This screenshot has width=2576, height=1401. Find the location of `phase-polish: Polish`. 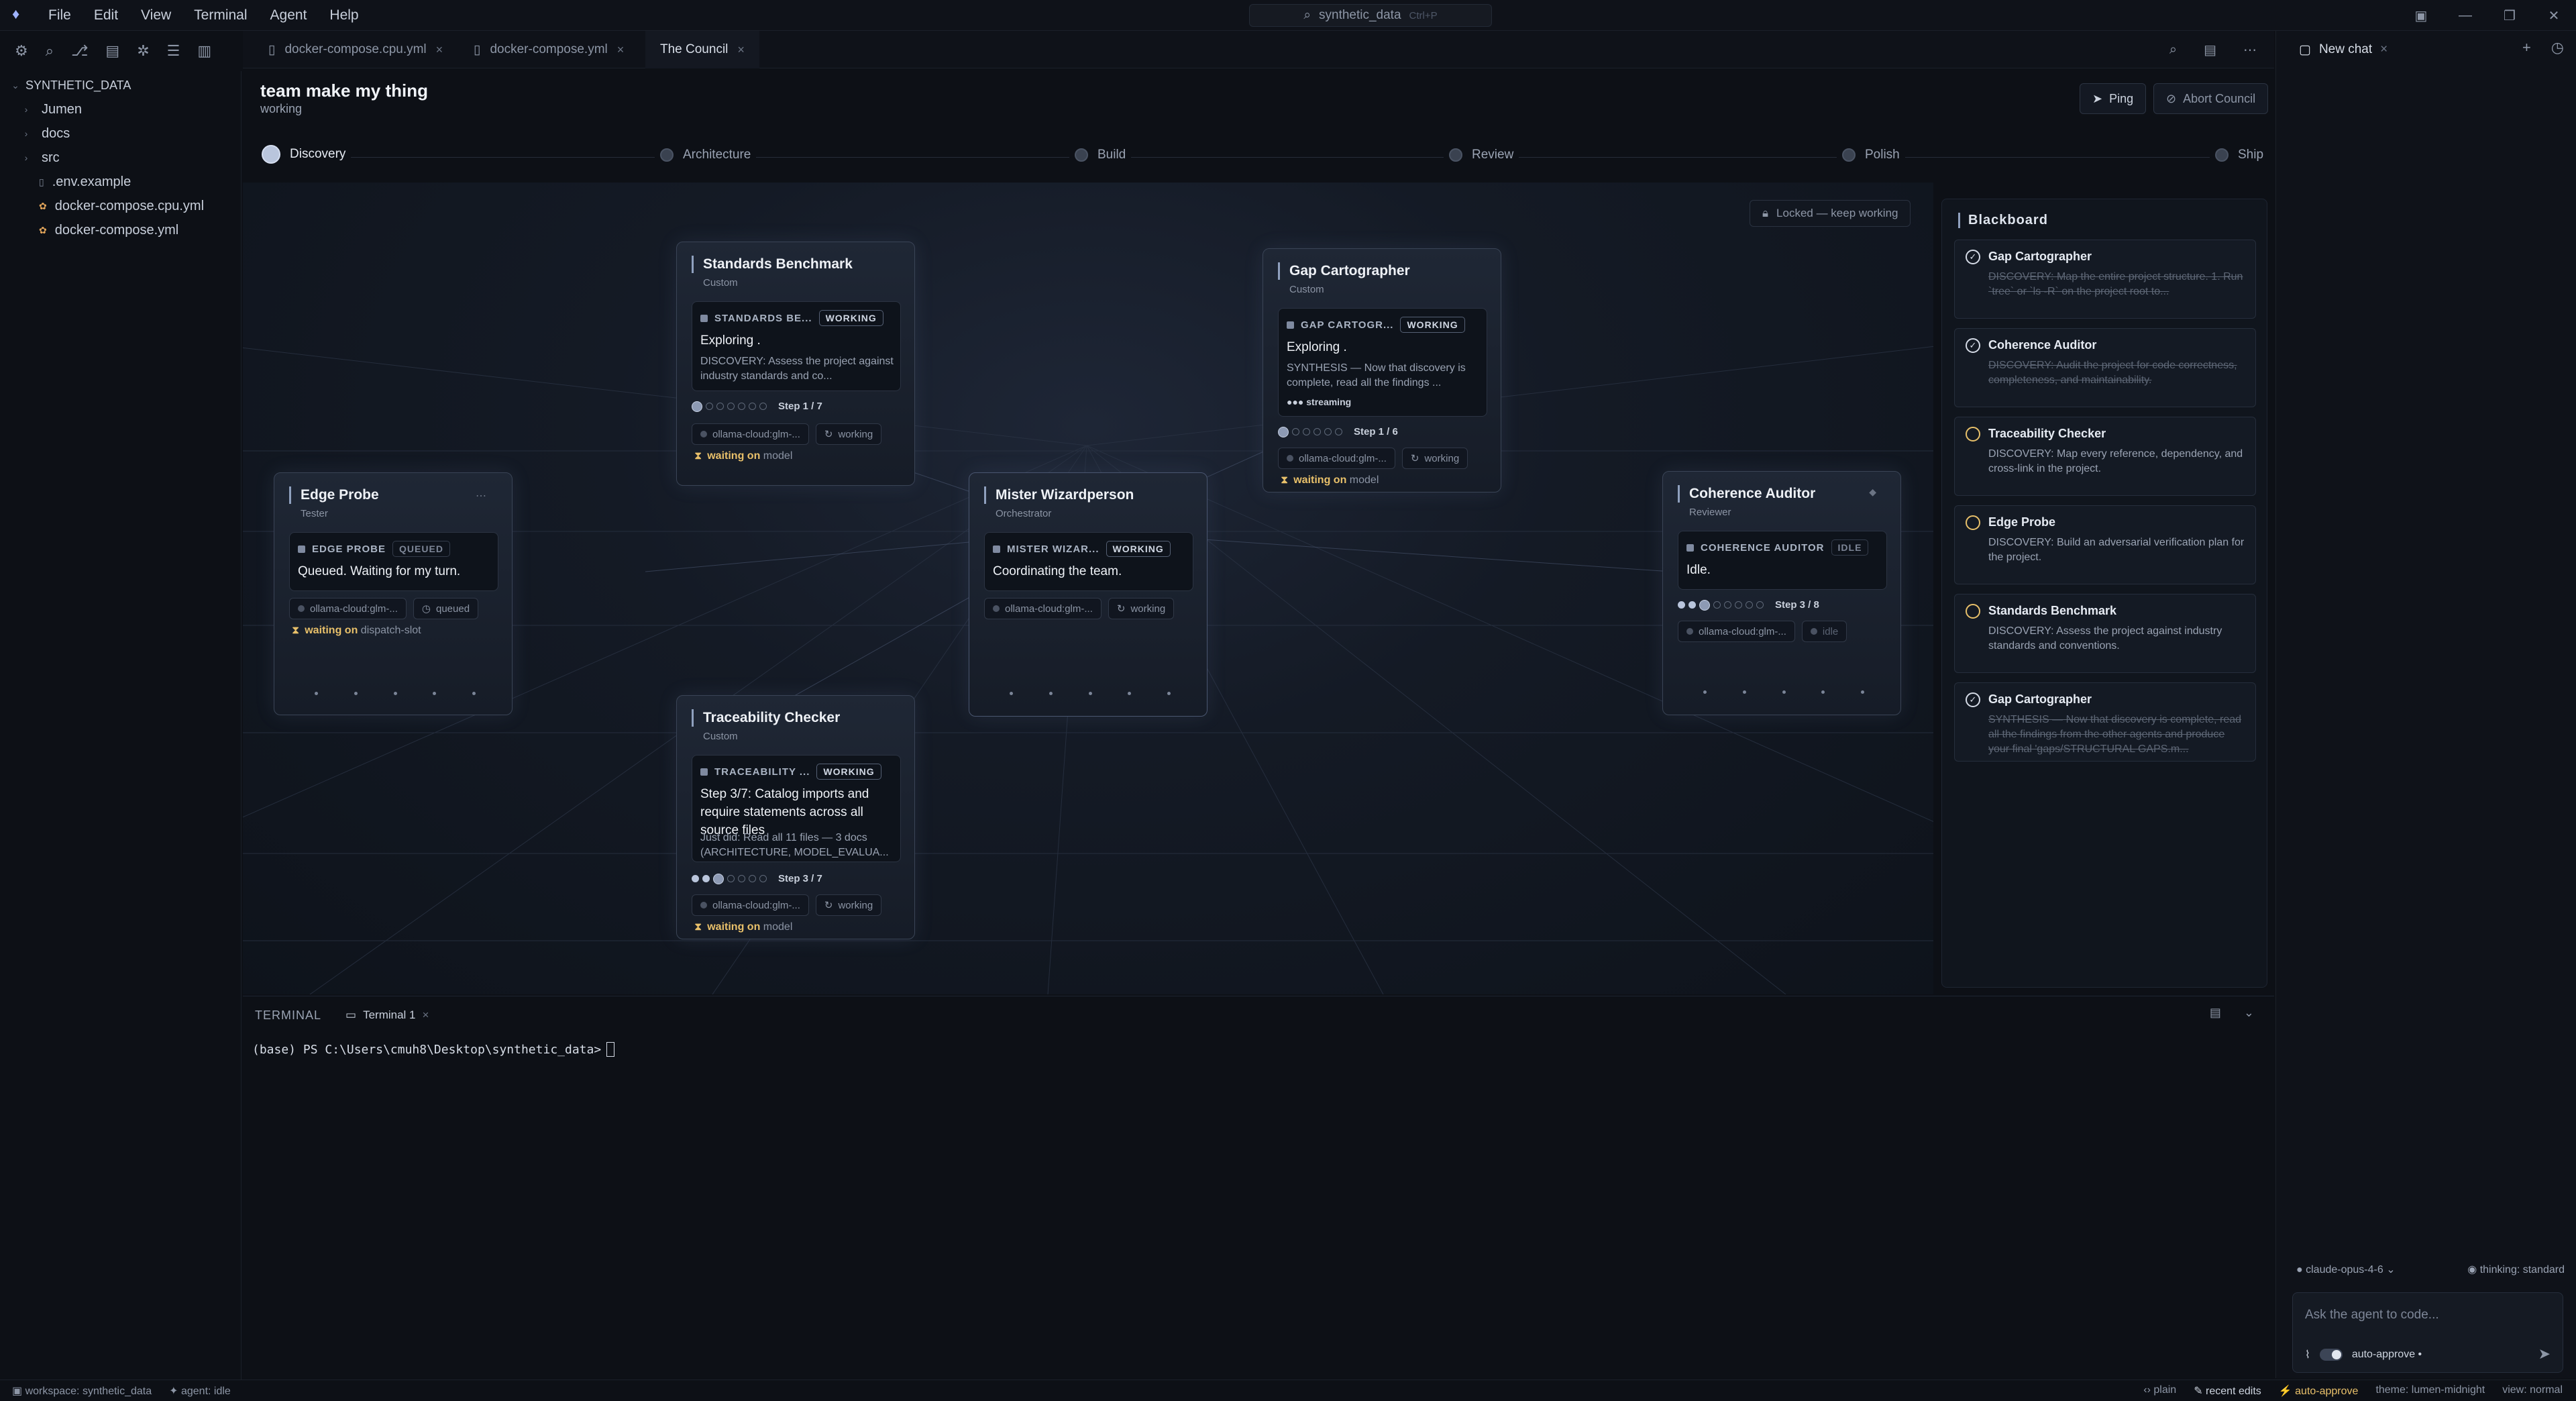

phase-polish: Polish is located at coordinates (1871, 155).